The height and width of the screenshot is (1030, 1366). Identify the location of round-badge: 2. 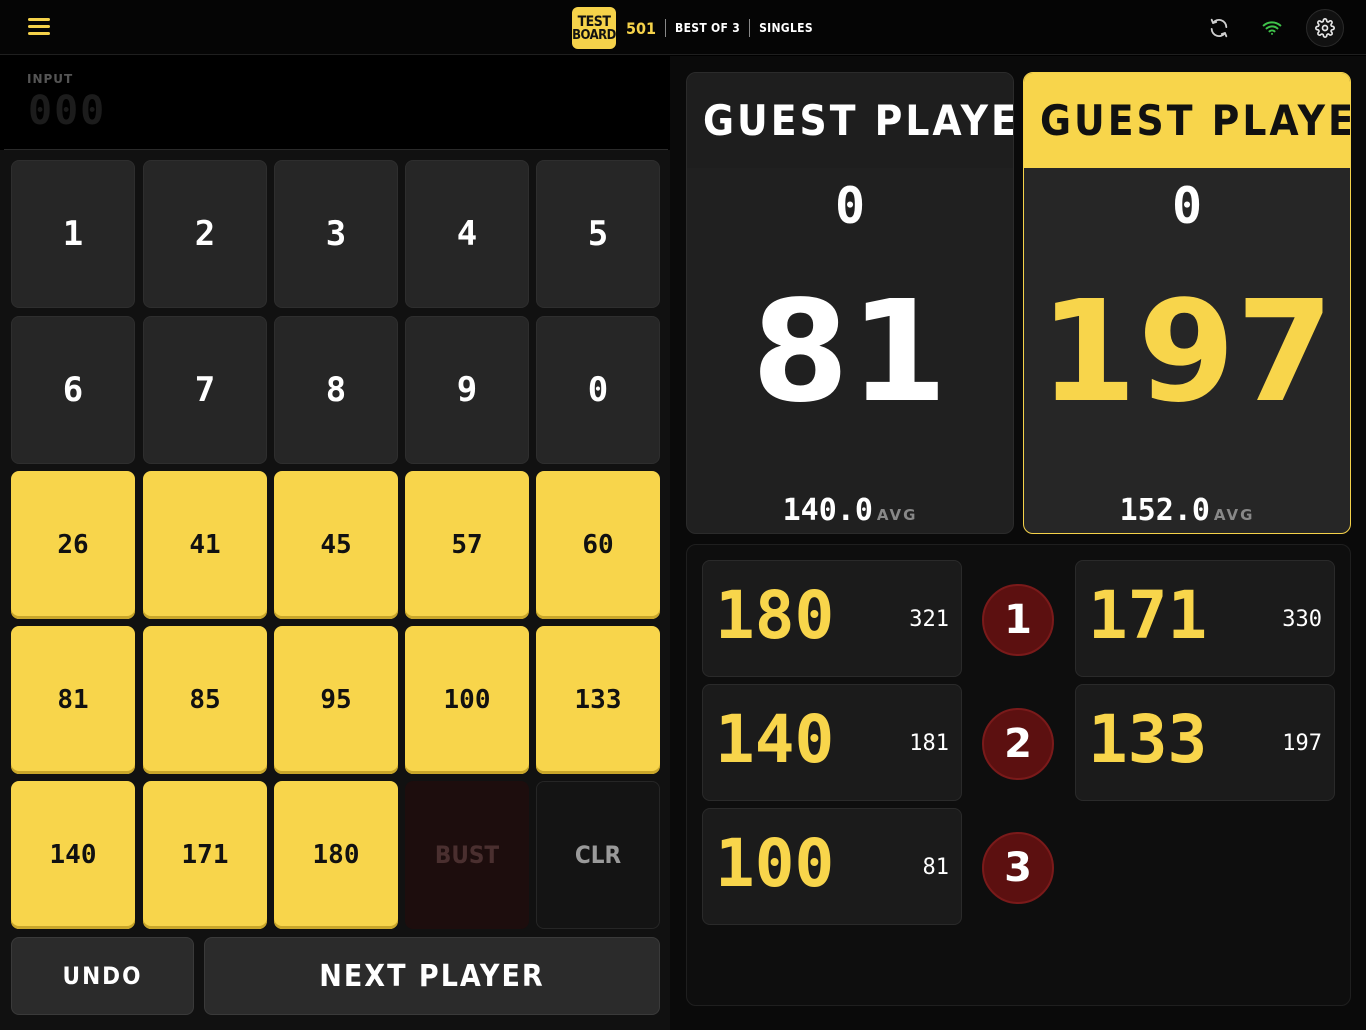
(1018, 744).